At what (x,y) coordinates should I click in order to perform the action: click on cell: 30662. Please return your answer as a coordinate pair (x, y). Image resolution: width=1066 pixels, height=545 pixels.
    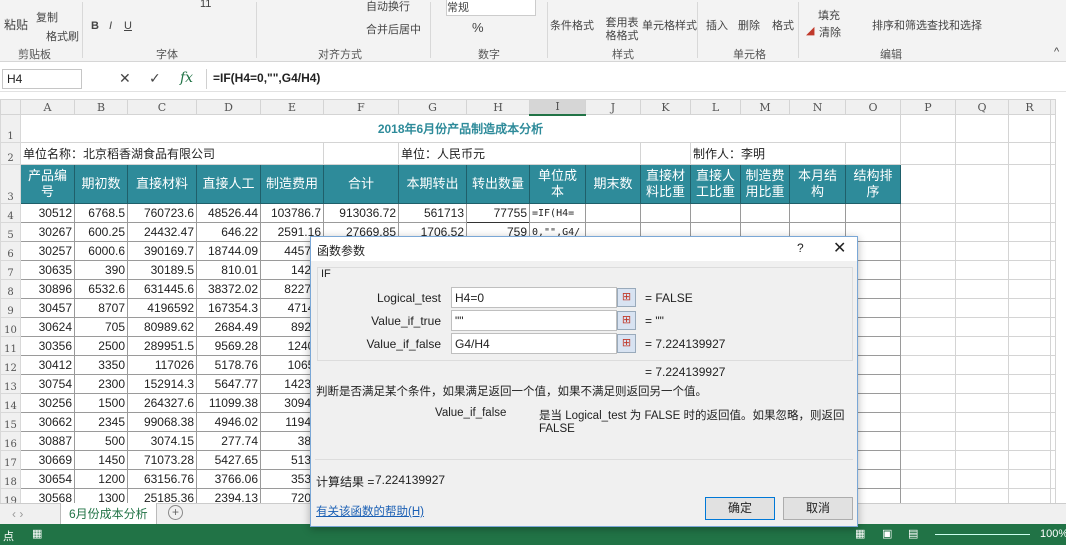
    Looking at the image, I should click on (47, 422).